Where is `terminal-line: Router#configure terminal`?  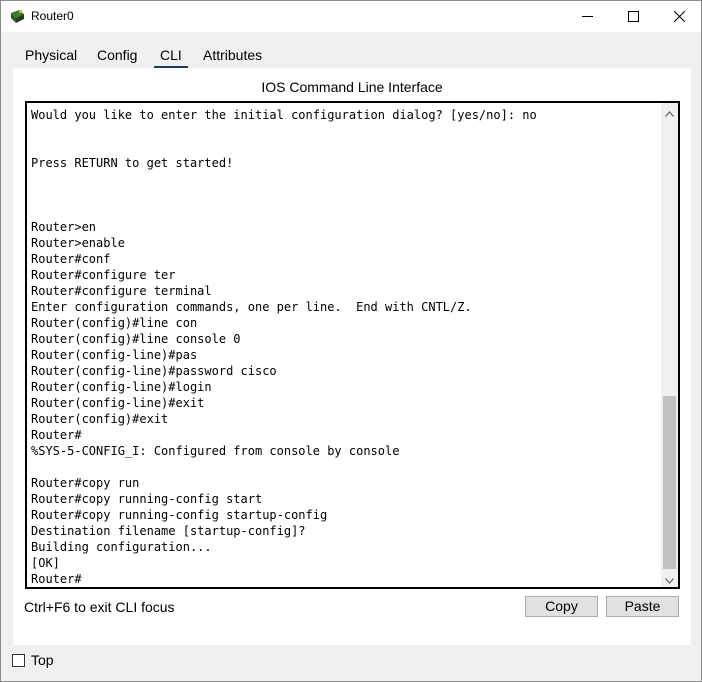
terminal-line: Router#configure terminal is located at coordinates (121, 291).